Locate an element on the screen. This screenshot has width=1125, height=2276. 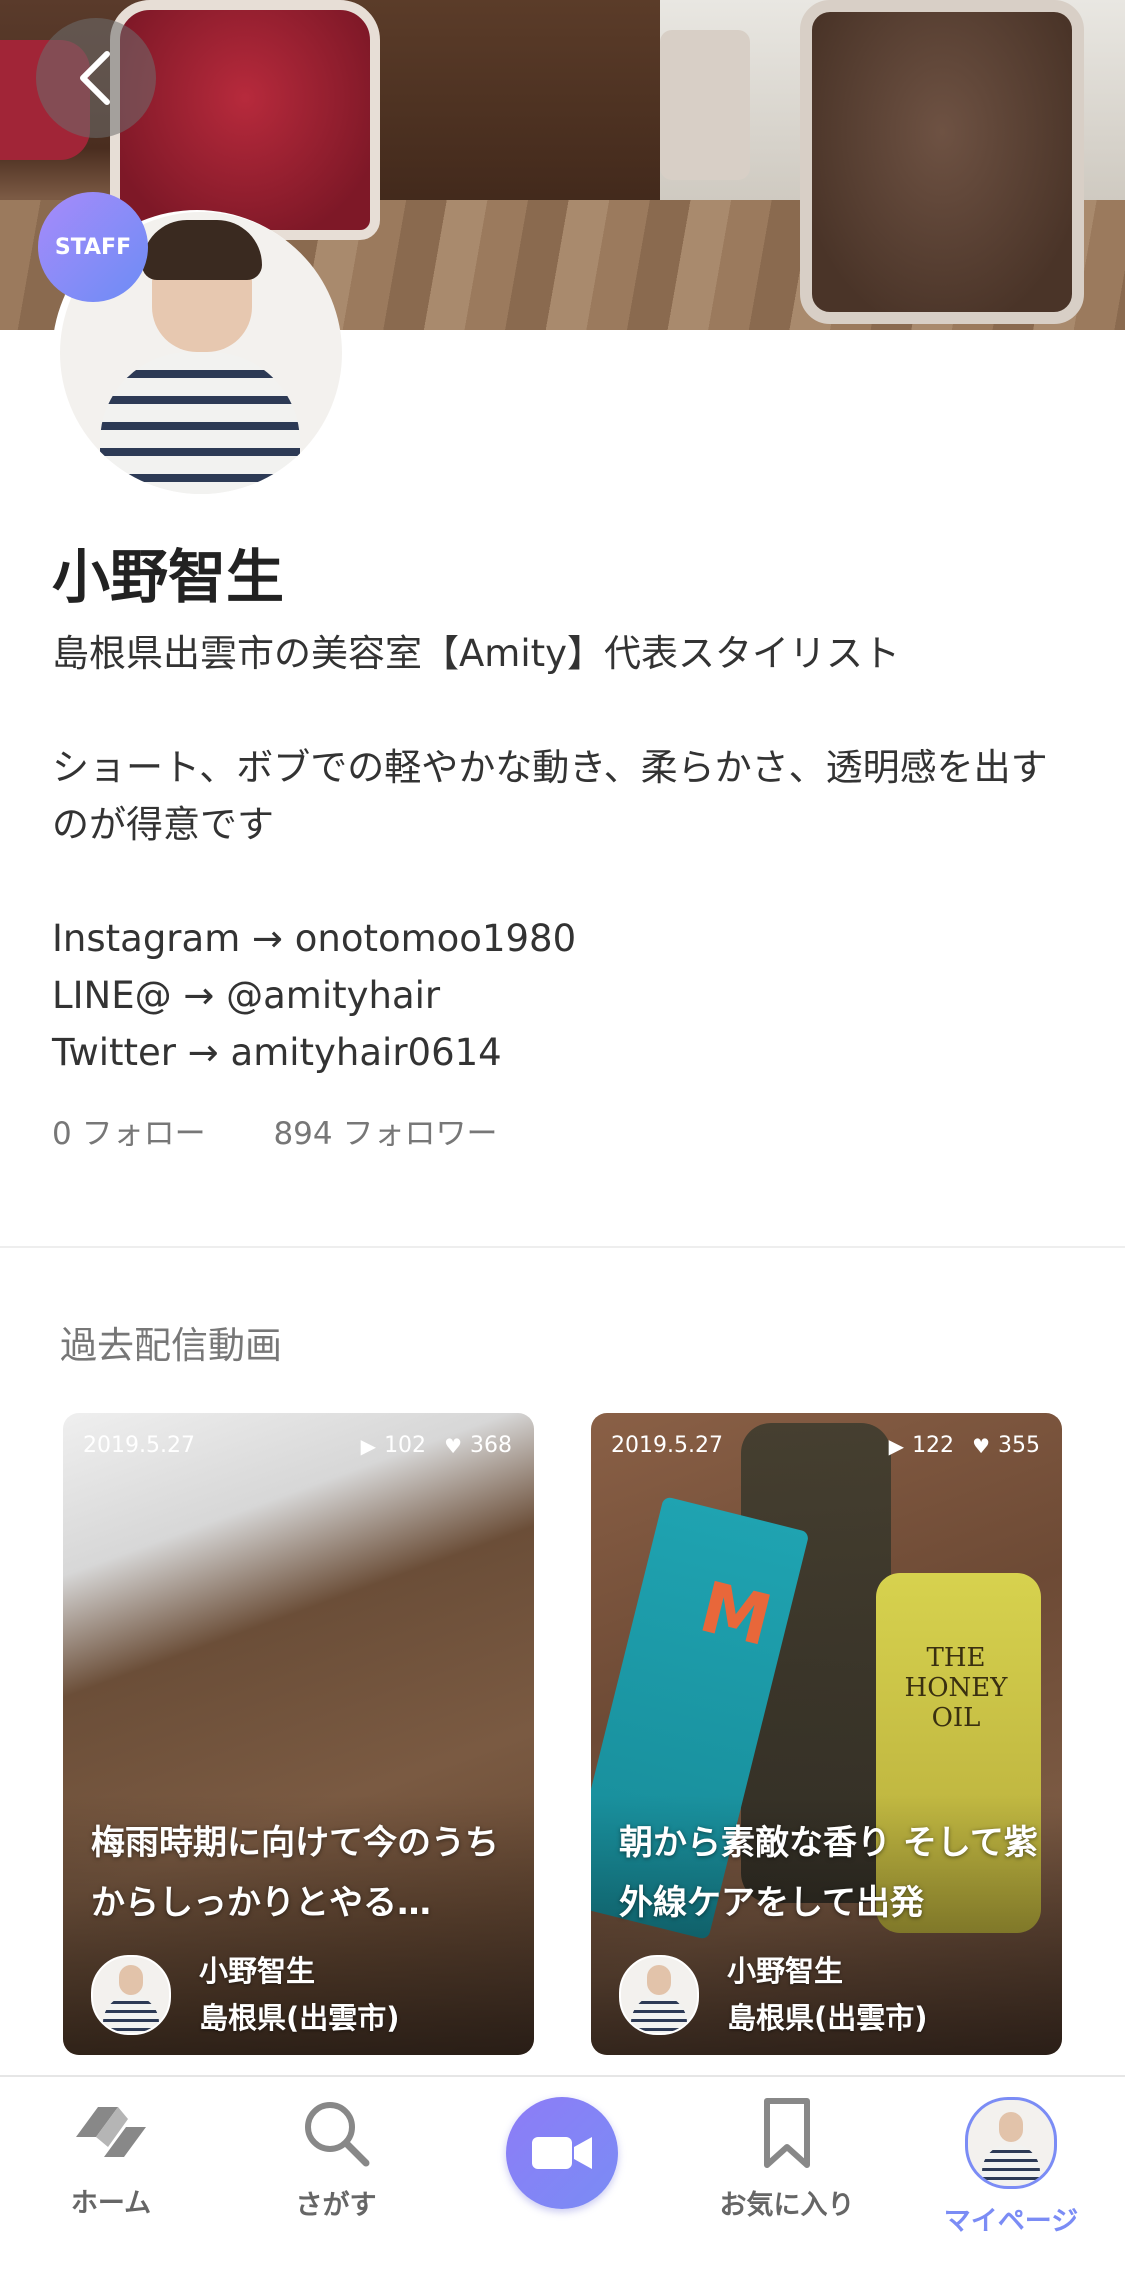
cover-chair-red is located at coordinates (245, 120).